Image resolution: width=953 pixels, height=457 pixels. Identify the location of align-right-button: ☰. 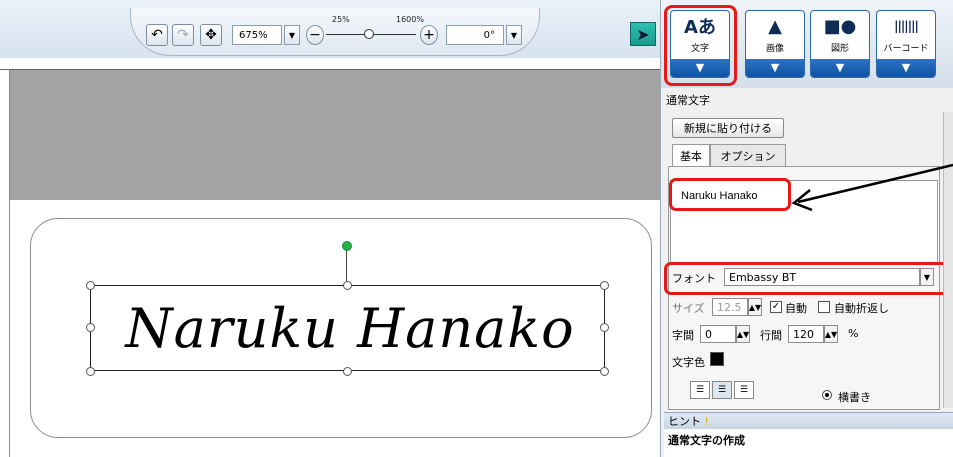
(744, 390).